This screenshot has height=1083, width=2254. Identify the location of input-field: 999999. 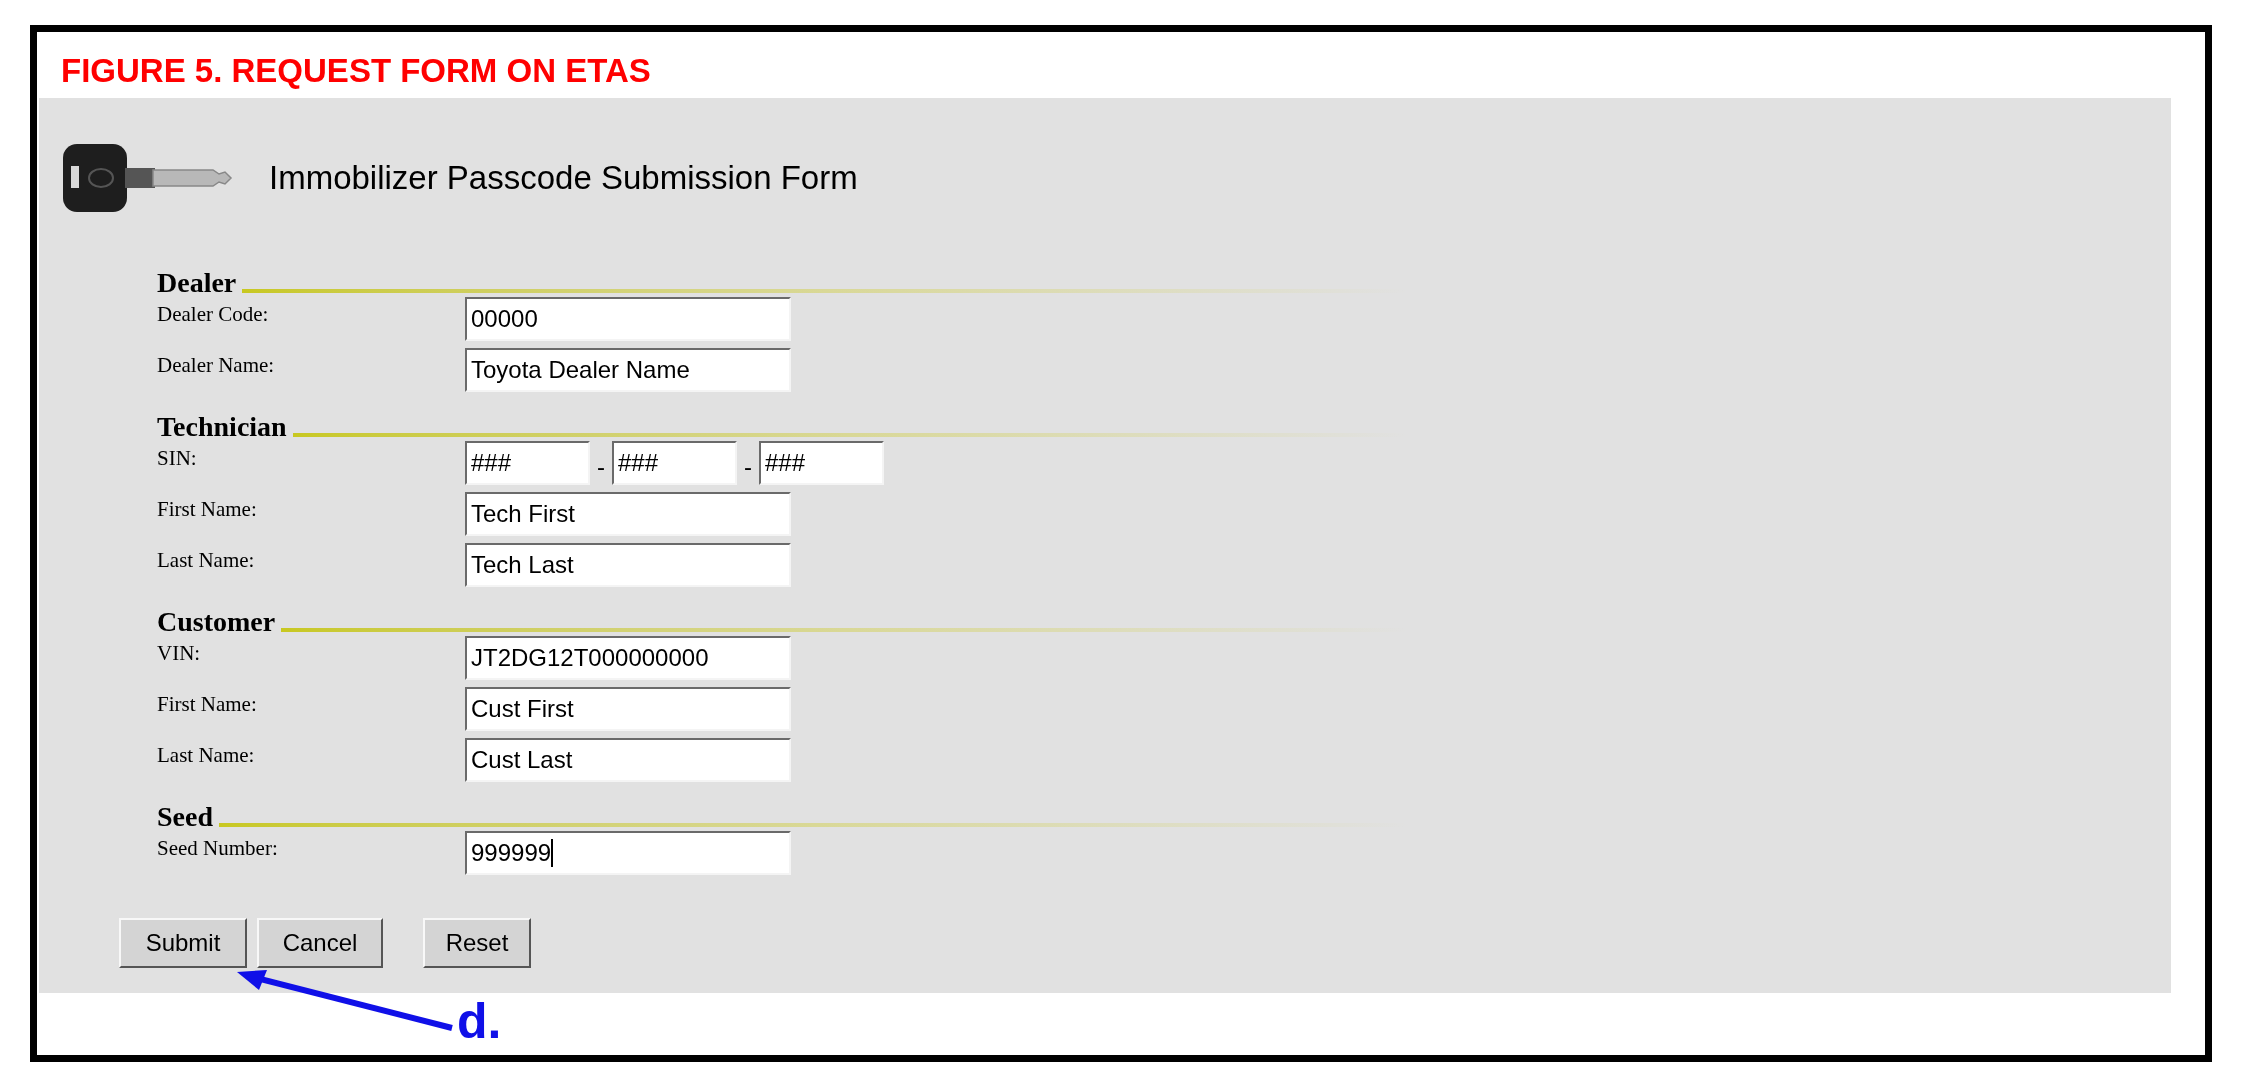
(628, 853).